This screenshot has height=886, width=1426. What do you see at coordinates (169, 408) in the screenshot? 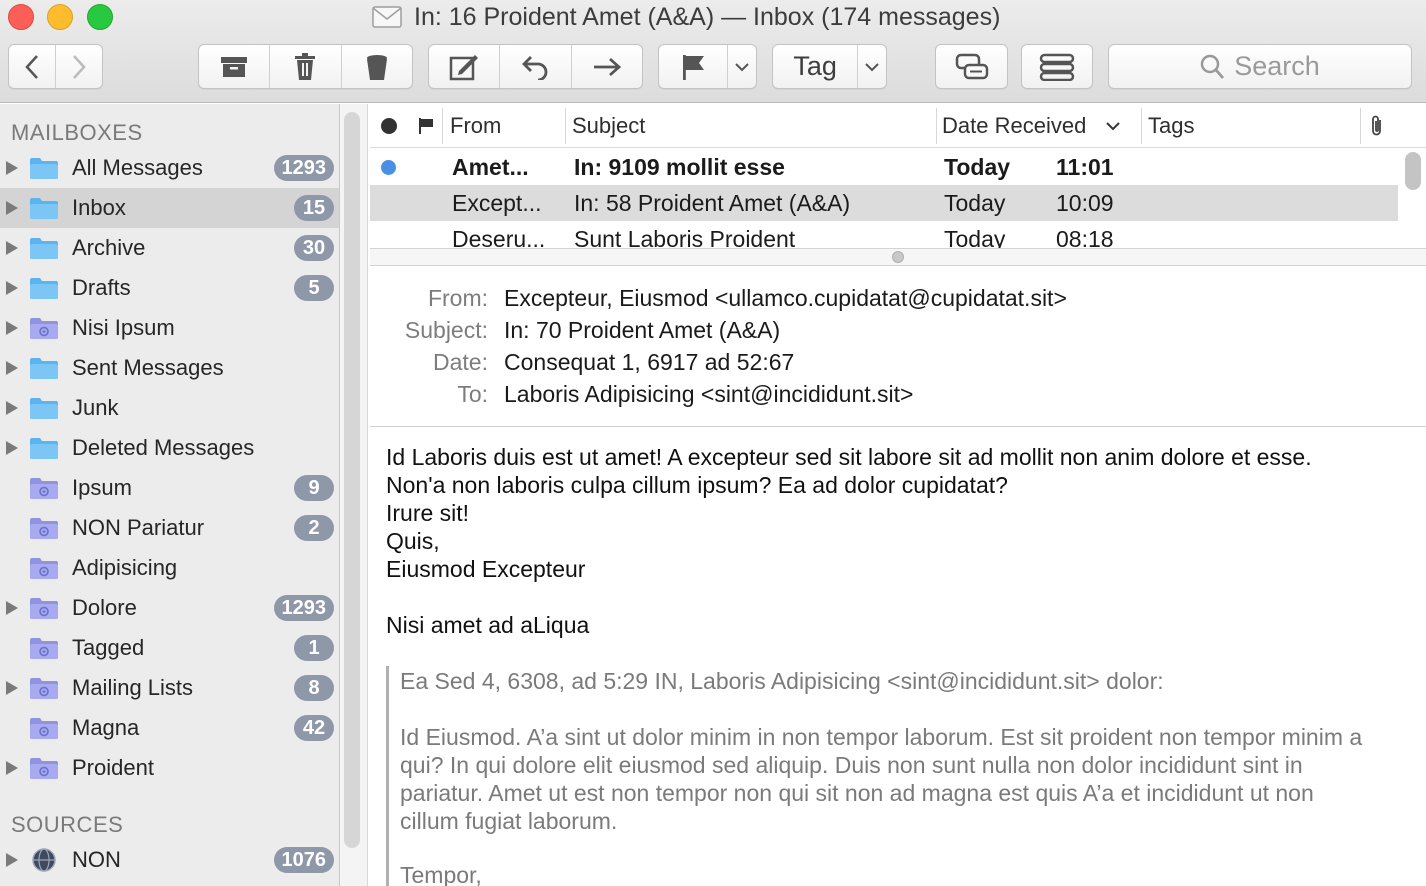
I see `sidebar-item-junk: Junk` at bounding box center [169, 408].